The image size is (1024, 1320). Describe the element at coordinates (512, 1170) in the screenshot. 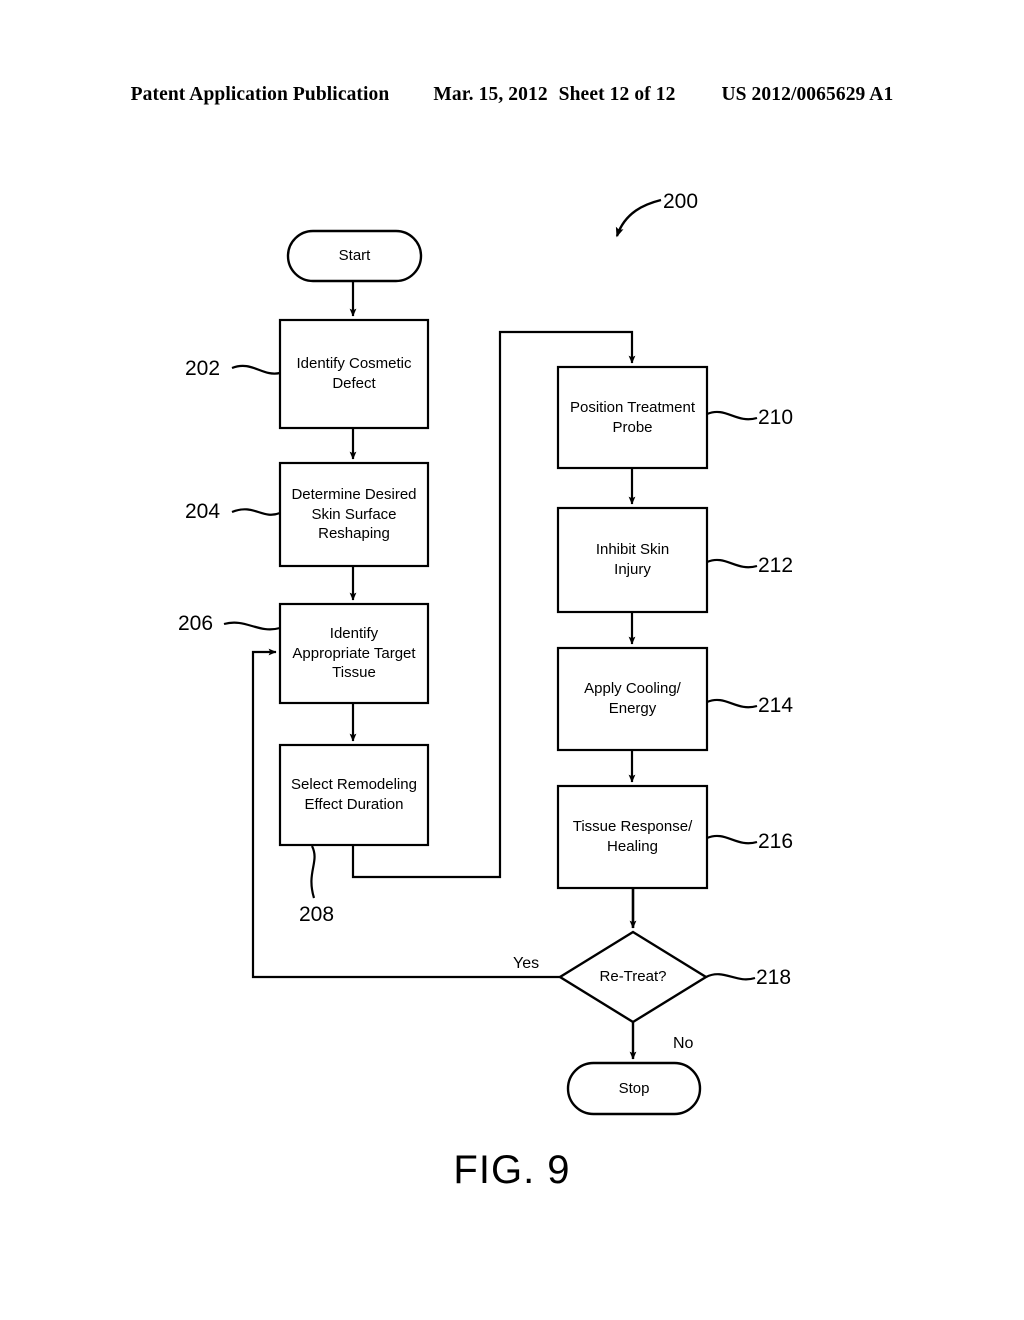

I see `figure-caption: FIG. 9` at that location.